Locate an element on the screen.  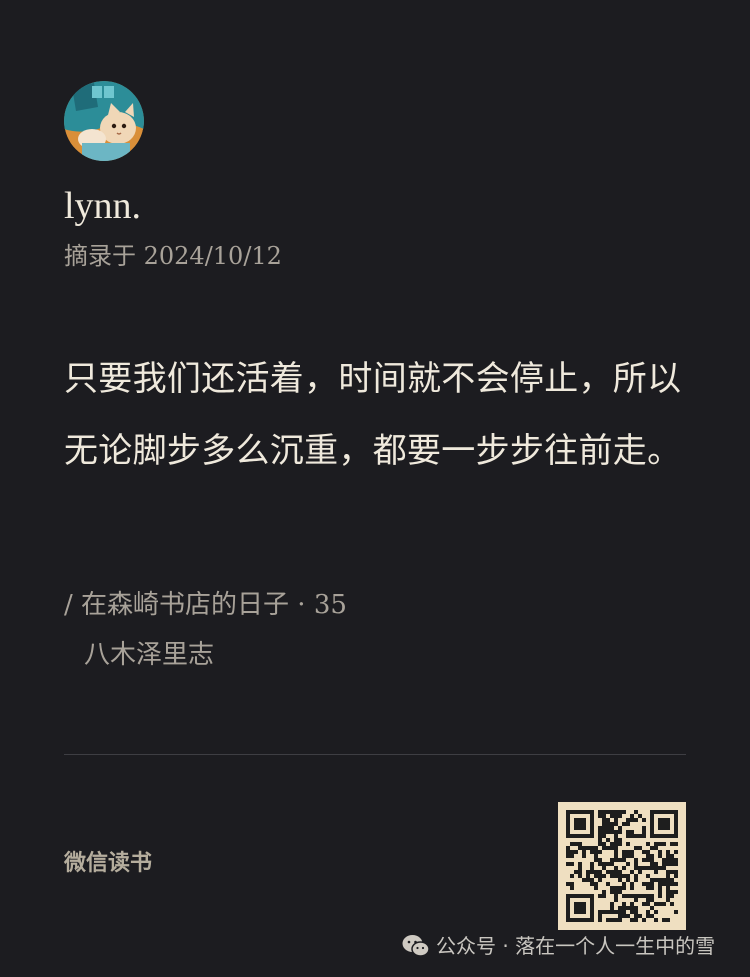
divider is located at coordinates (375, 754).